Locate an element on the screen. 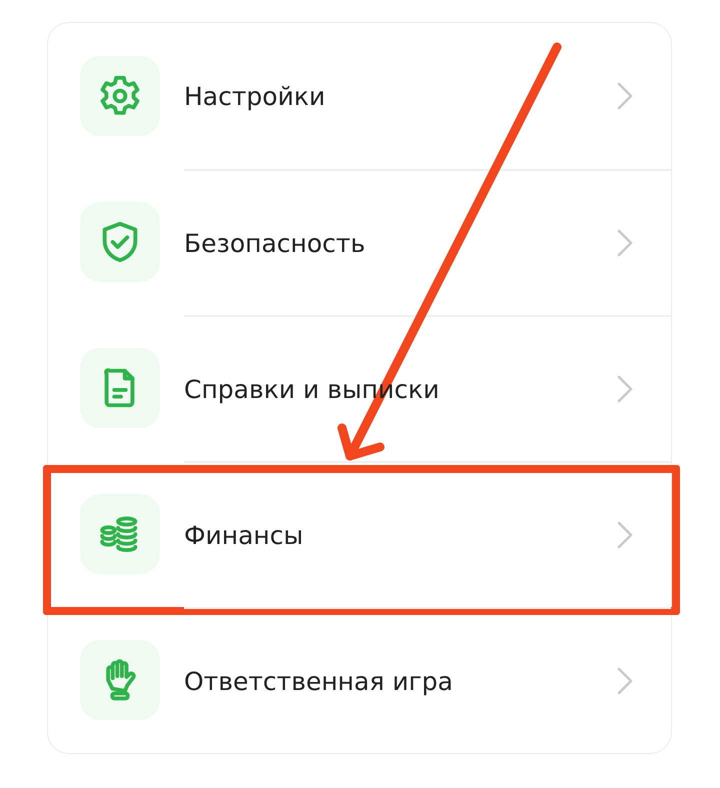 The width and height of the screenshot is (720, 788). menu-item-label: Безопасность is located at coordinates (275, 243).